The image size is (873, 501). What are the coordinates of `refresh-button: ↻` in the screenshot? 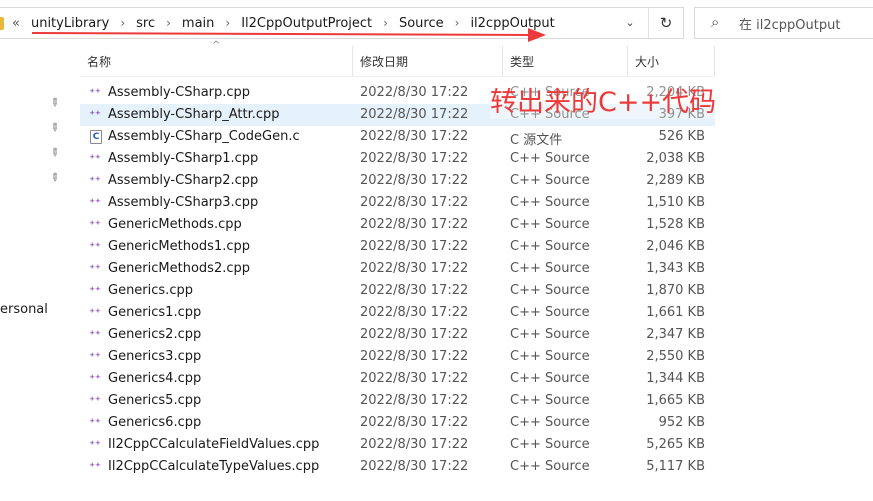 It's located at (665, 23).